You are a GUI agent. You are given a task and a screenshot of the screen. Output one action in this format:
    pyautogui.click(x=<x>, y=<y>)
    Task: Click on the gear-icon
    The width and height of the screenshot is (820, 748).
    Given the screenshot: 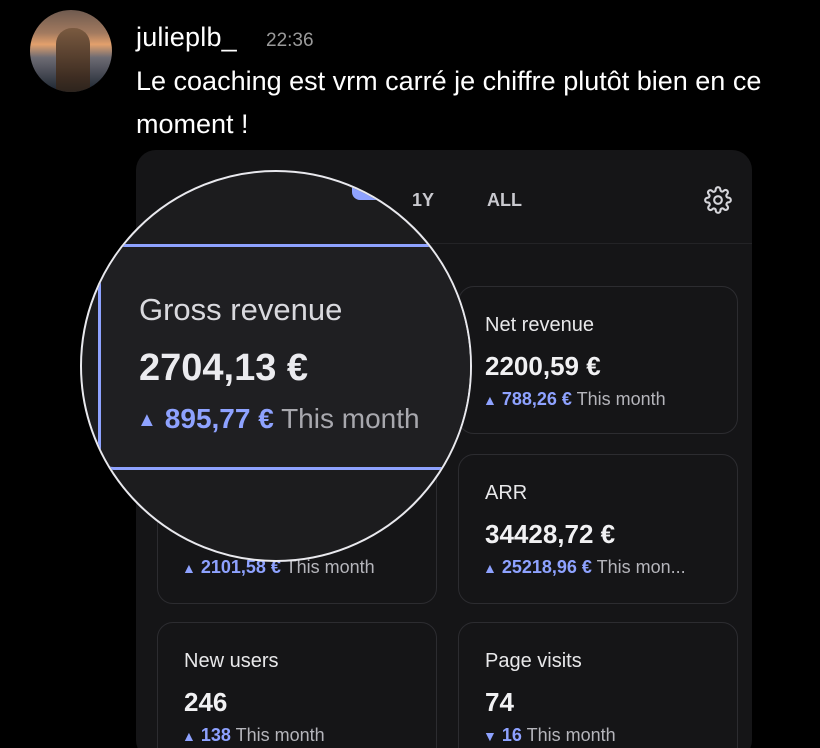 What is the action you would take?
    pyautogui.click(x=718, y=200)
    